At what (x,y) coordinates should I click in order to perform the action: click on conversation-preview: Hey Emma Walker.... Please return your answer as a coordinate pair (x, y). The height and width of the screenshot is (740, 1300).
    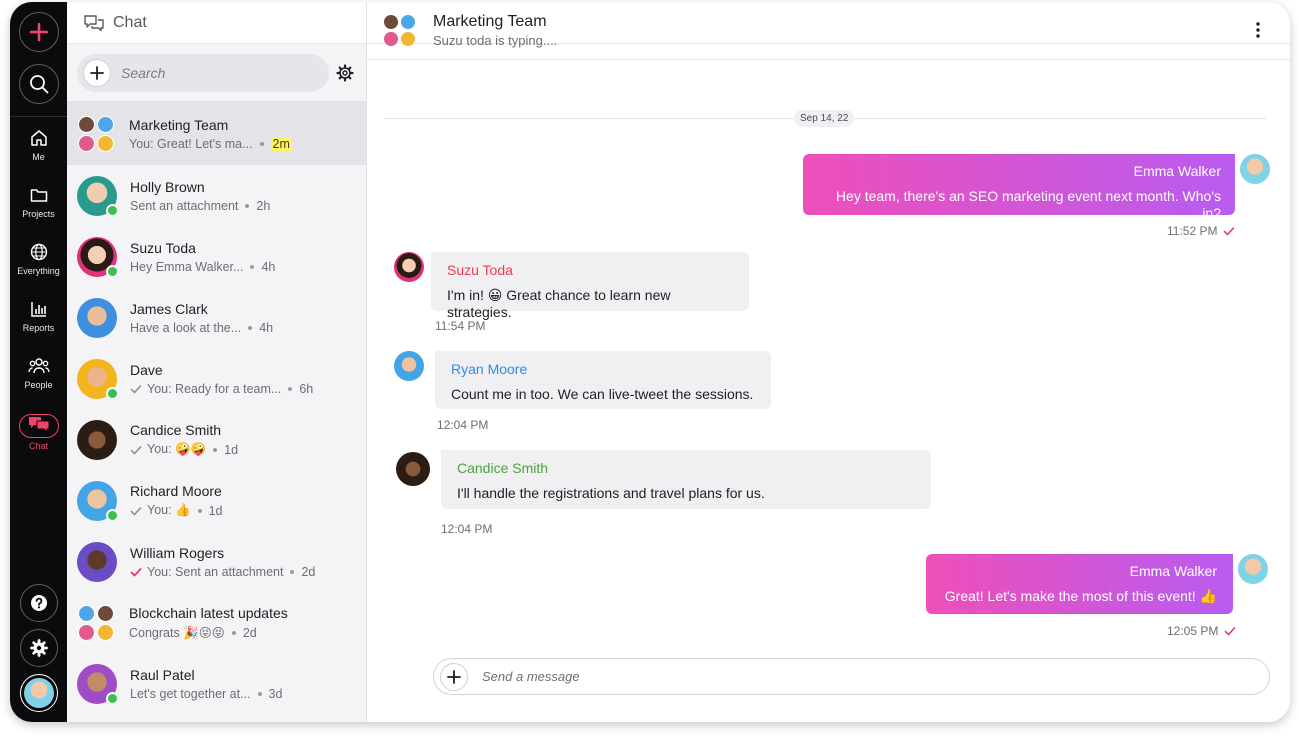
    Looking at the image, I should click on (187, 266).